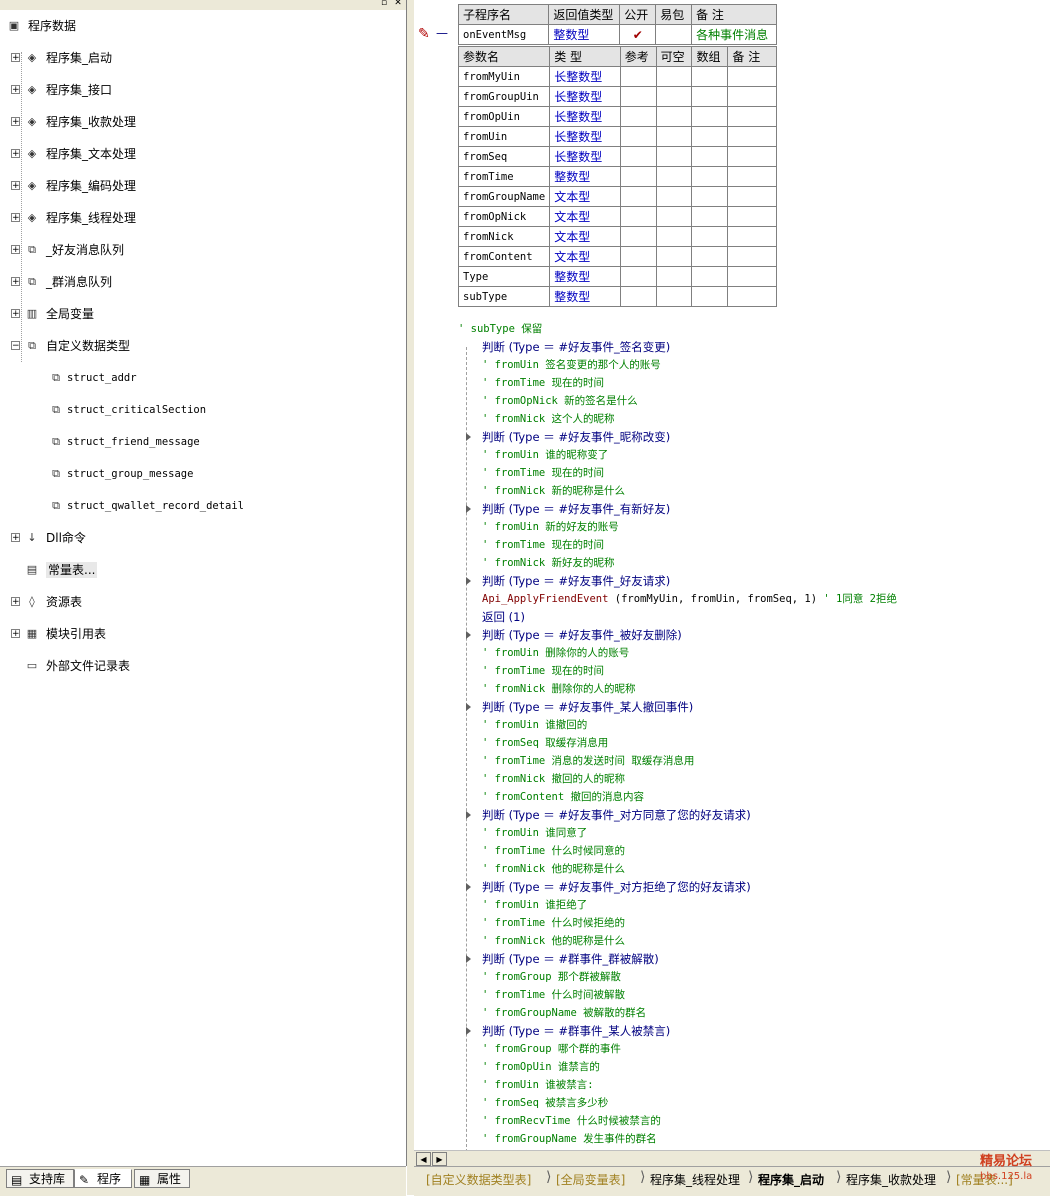 This screenshot has width=1050, height=1196. What do you see at coordinates (398, 4) in the screenshot?
I see `close-icon: ✕` at bounding box center [398, 4].